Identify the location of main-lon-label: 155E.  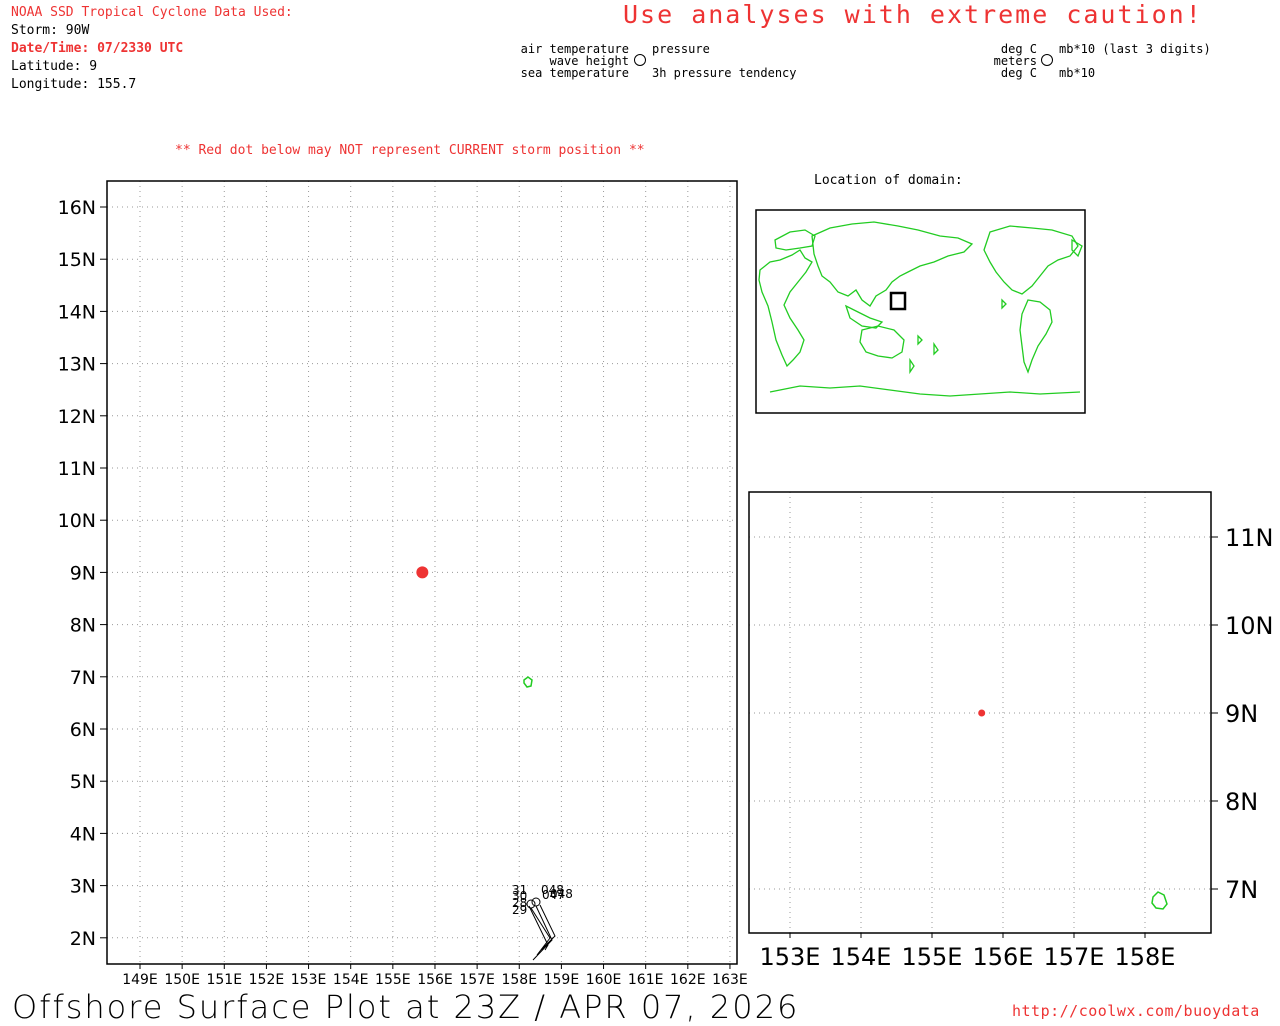
(393, 980).